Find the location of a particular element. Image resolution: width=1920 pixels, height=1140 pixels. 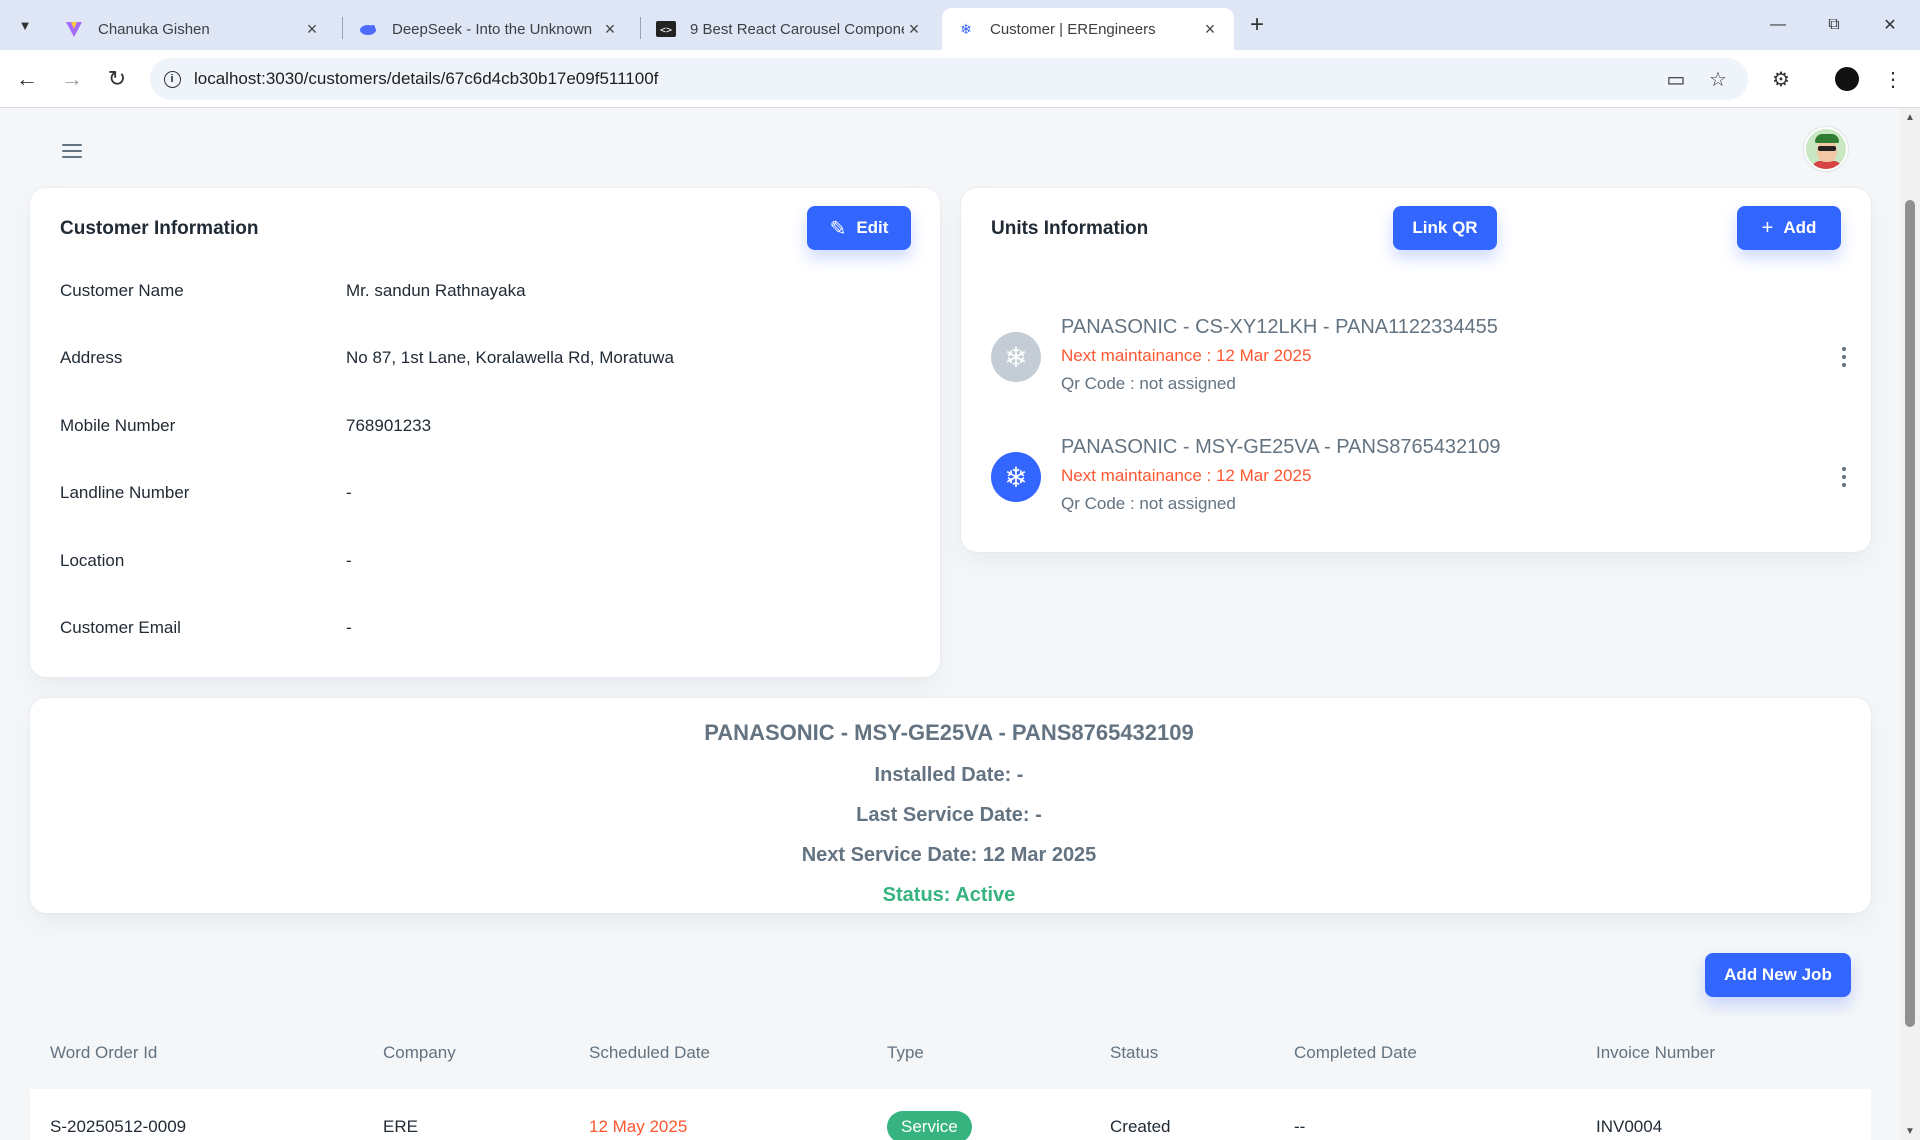

link-qr-label: Link QR is located at coordinates (1445, 227).